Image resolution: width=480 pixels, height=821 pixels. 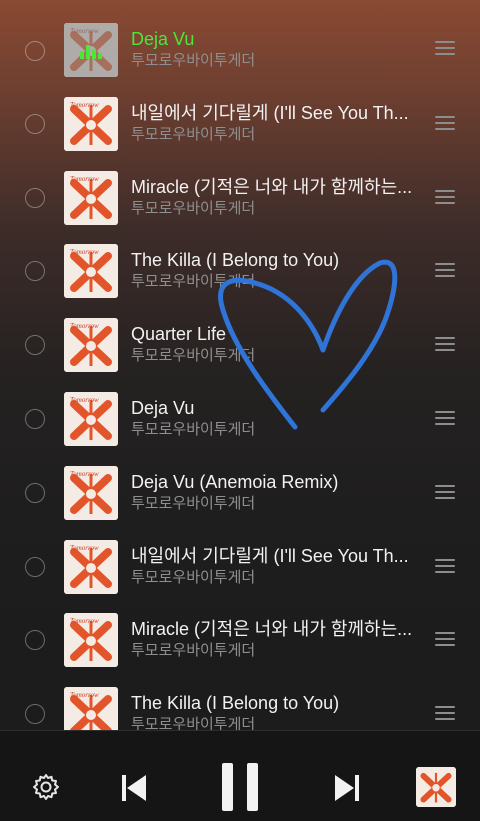 What do you see at coordinates (134, 788) in the screenshot?
I see `previous-icon` at bounding box center [134, 788].